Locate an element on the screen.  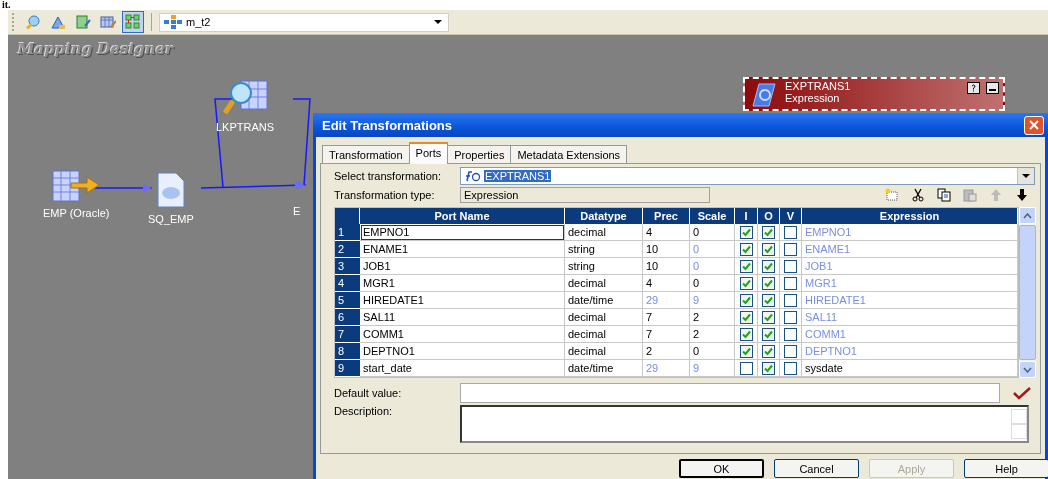
new-port-icon is located at coordinates (892, 195).